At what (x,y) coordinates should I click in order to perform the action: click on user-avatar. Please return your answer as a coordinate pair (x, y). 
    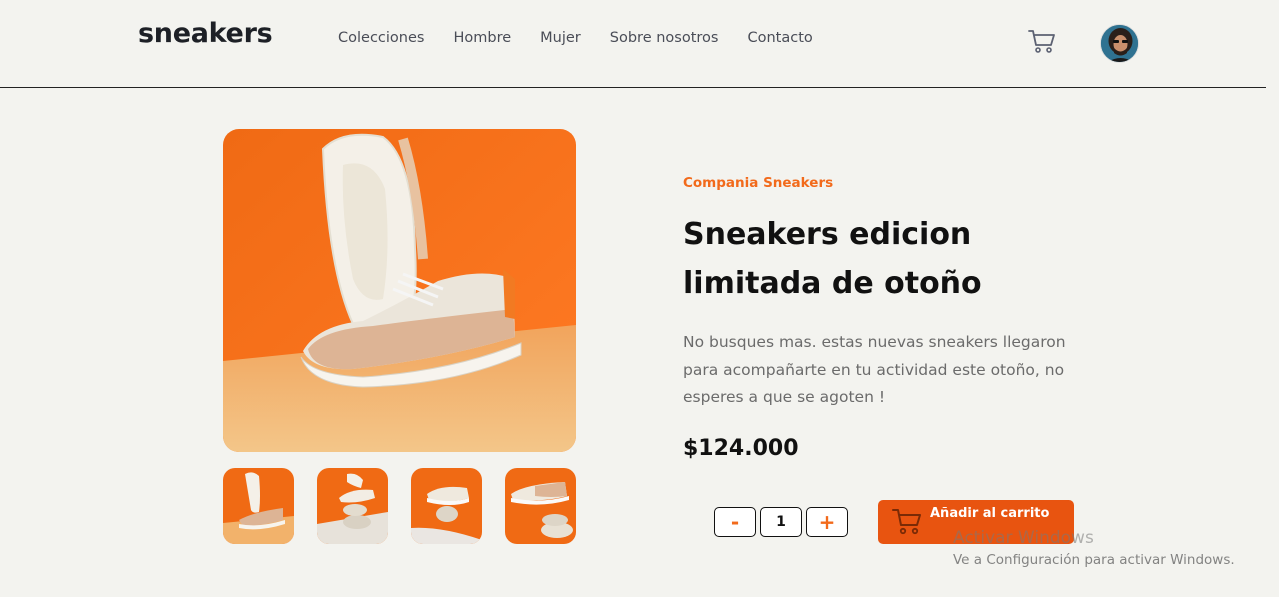
    Looking at the image, I should click on (1119, 43).